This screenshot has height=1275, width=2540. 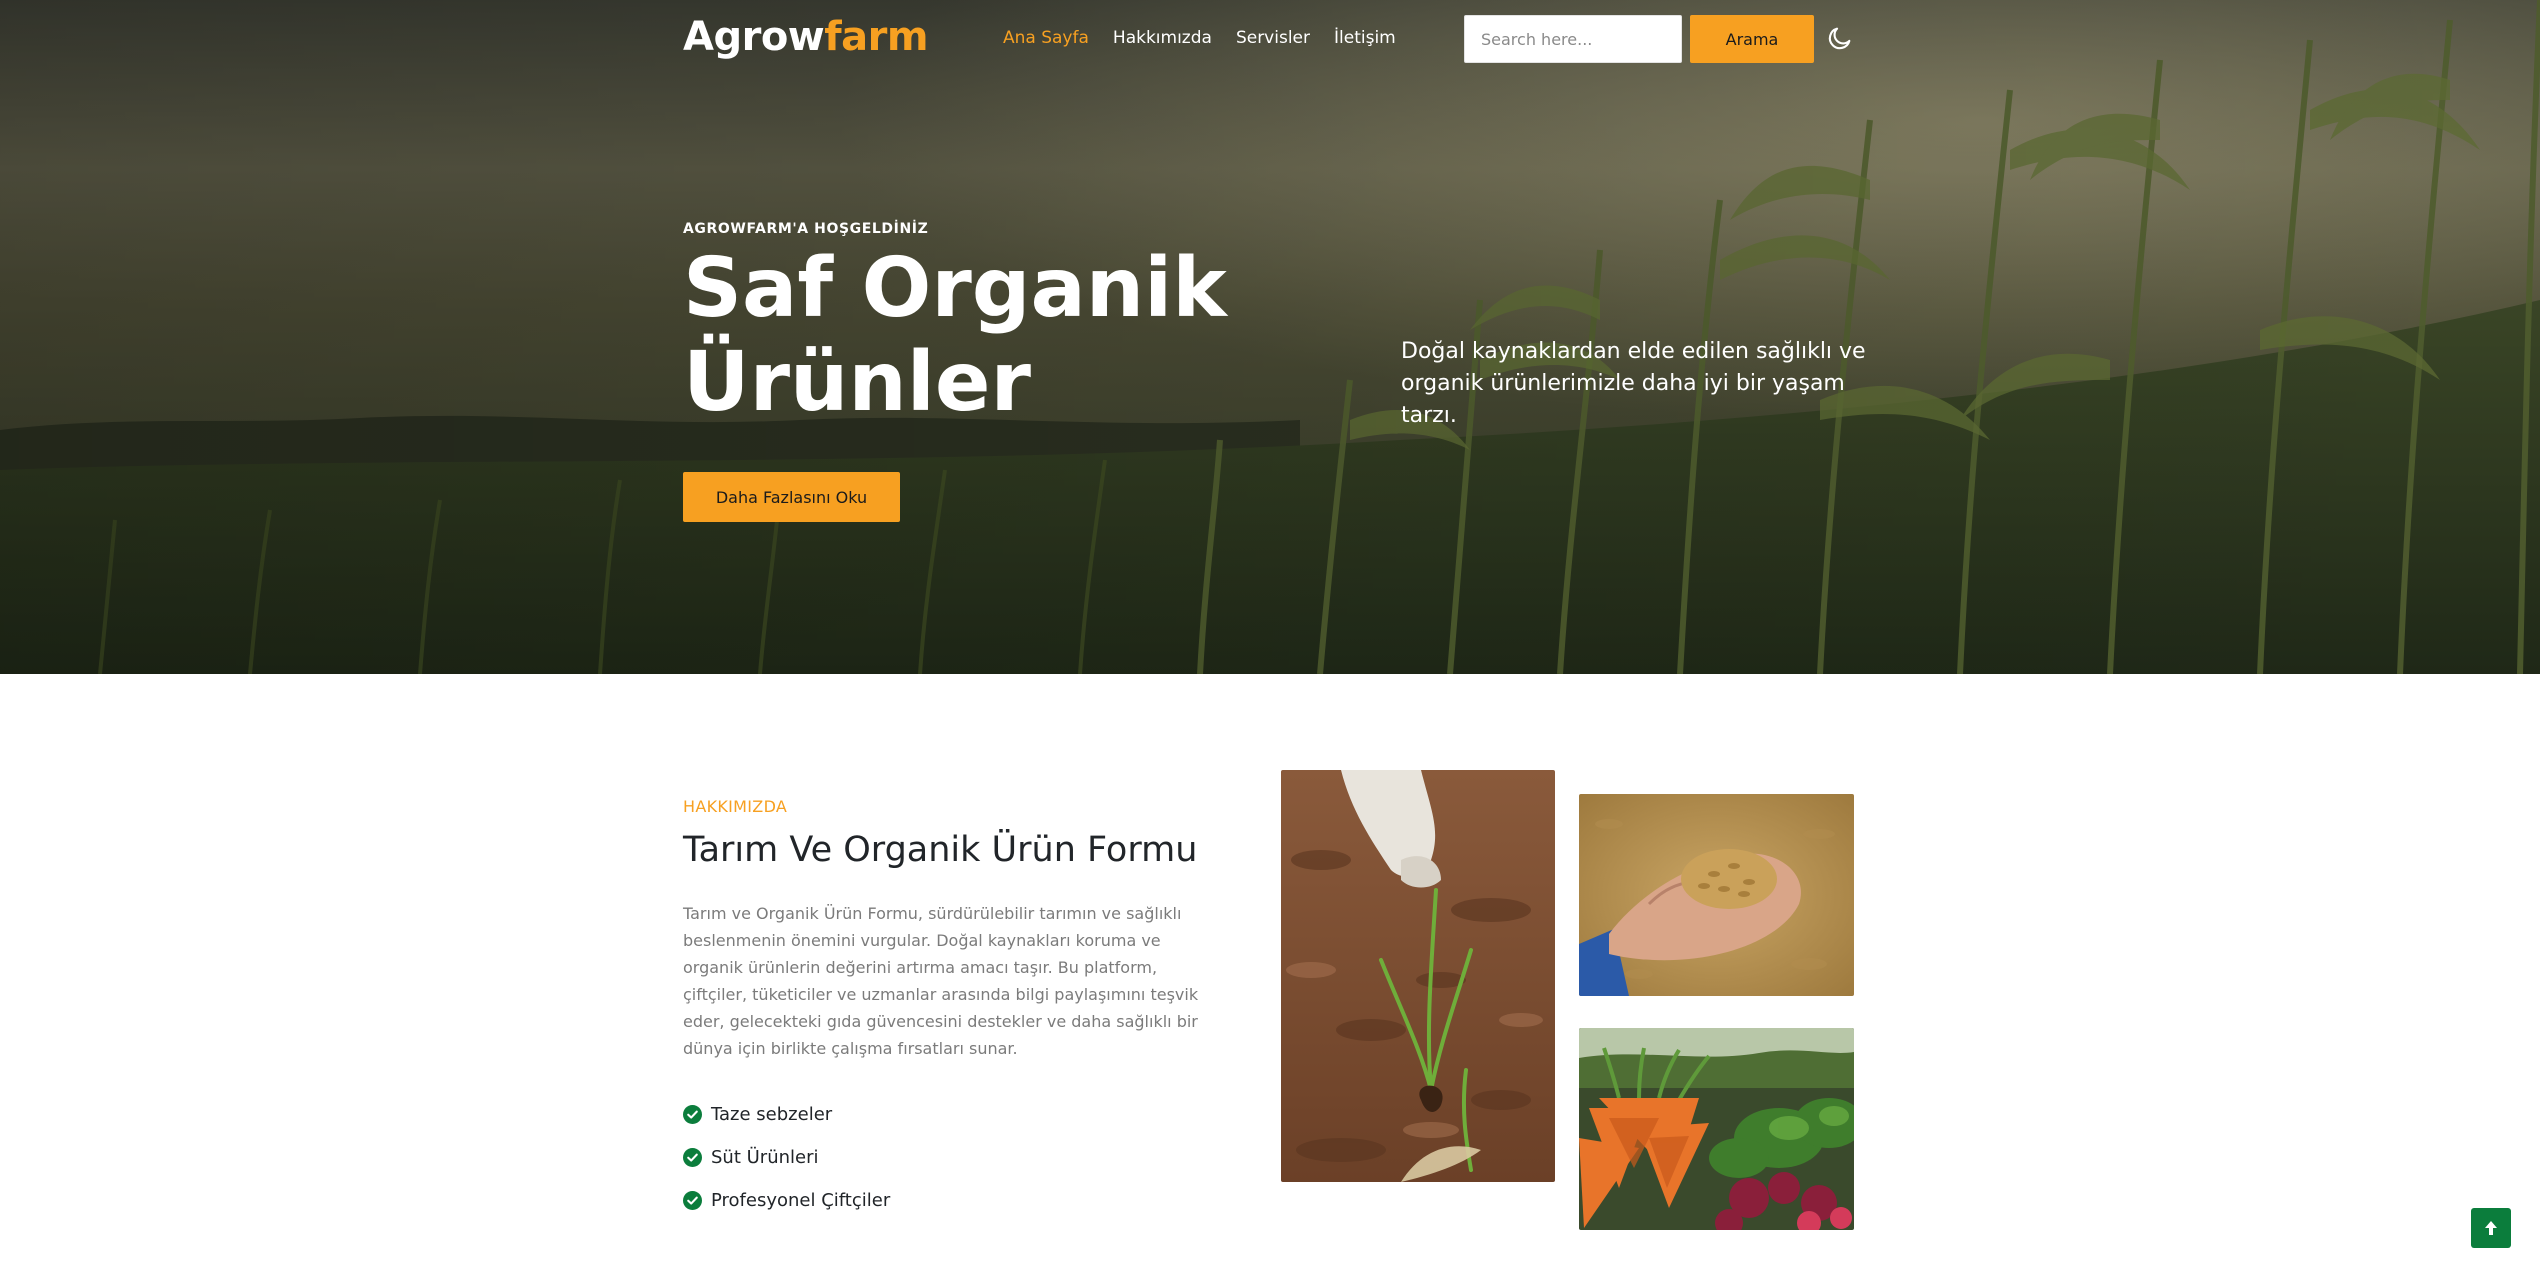 What do you see at coordinates (765, 1157) in the screenshot?
I see `feature-label: Süt Ürünleri` at bounding box center [765, 1157].